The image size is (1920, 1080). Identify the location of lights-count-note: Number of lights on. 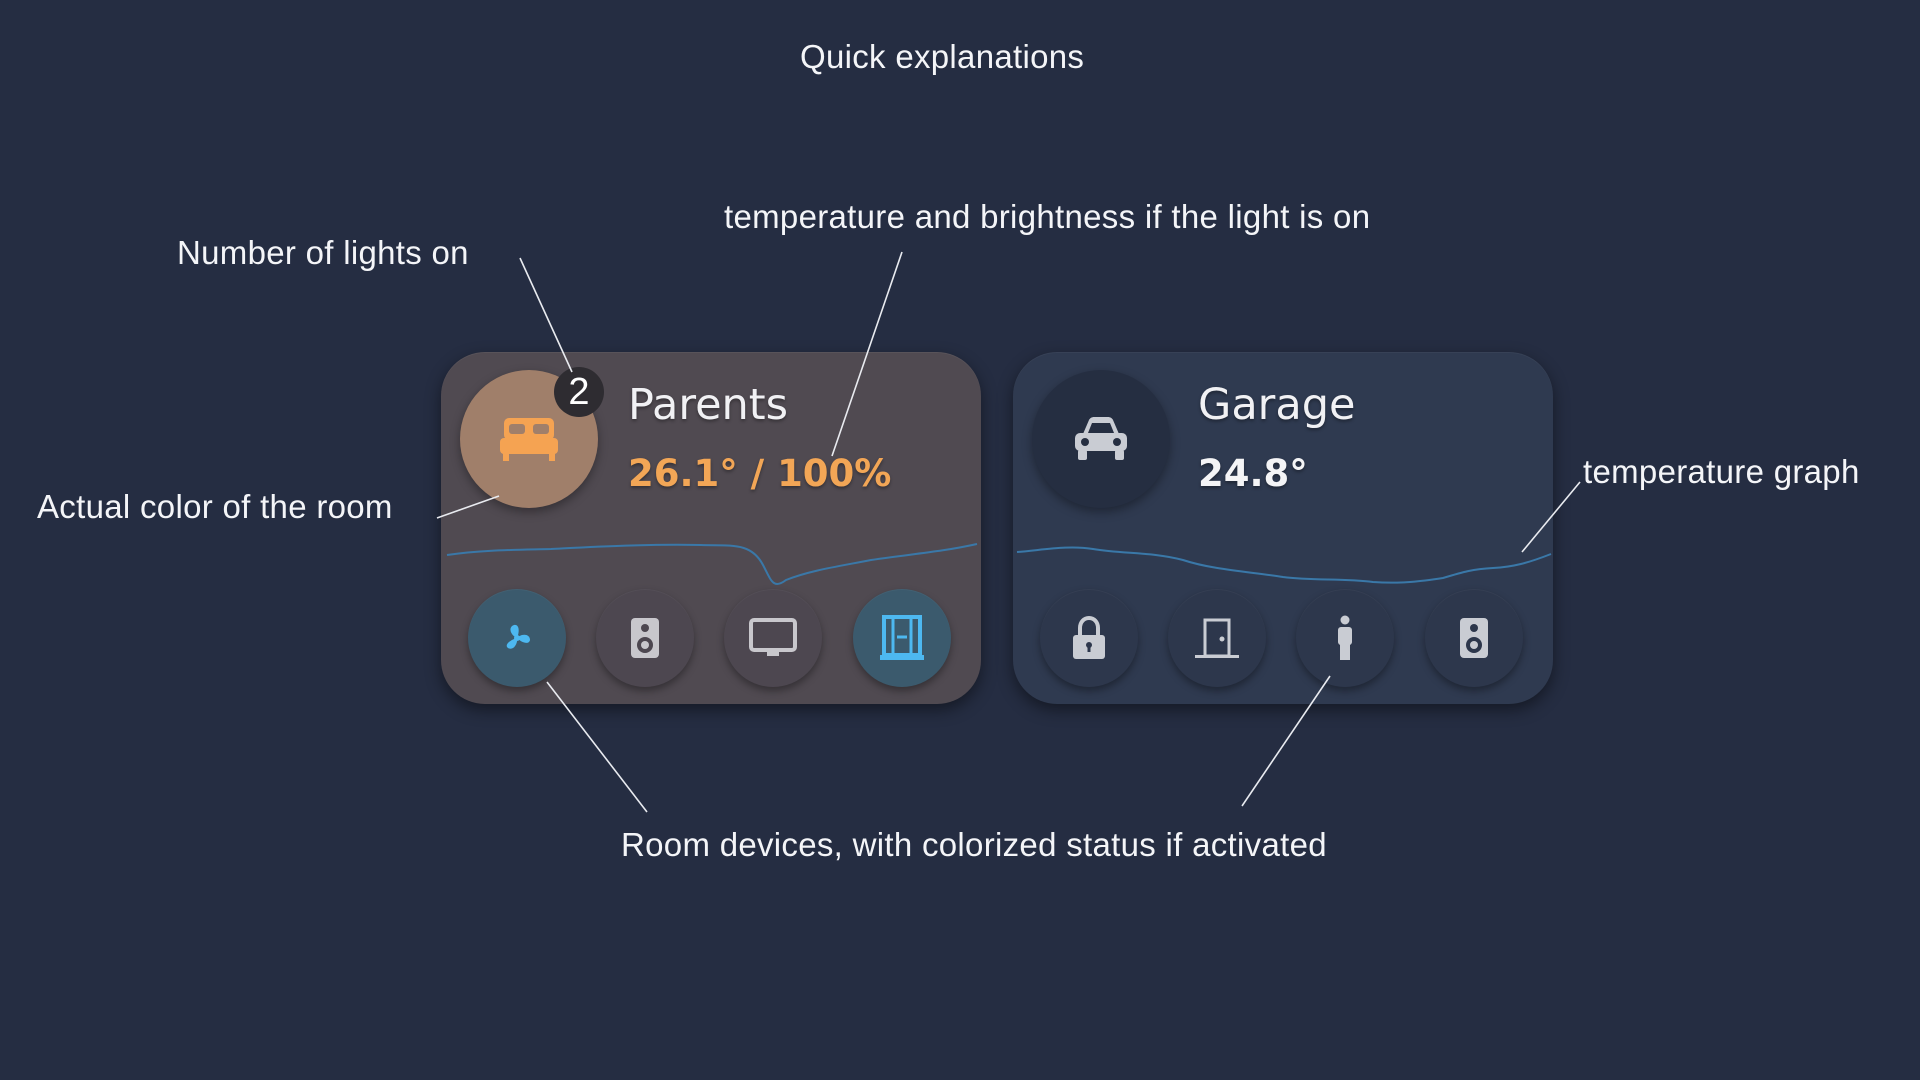
(323, 252).